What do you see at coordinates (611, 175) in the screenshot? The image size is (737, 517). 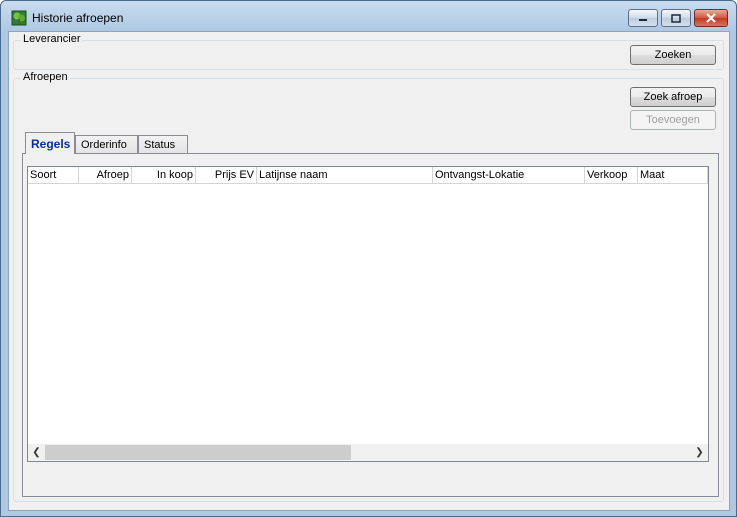 I see `column-header-verkoop: Verkoop` at bounding box center [611, 175].